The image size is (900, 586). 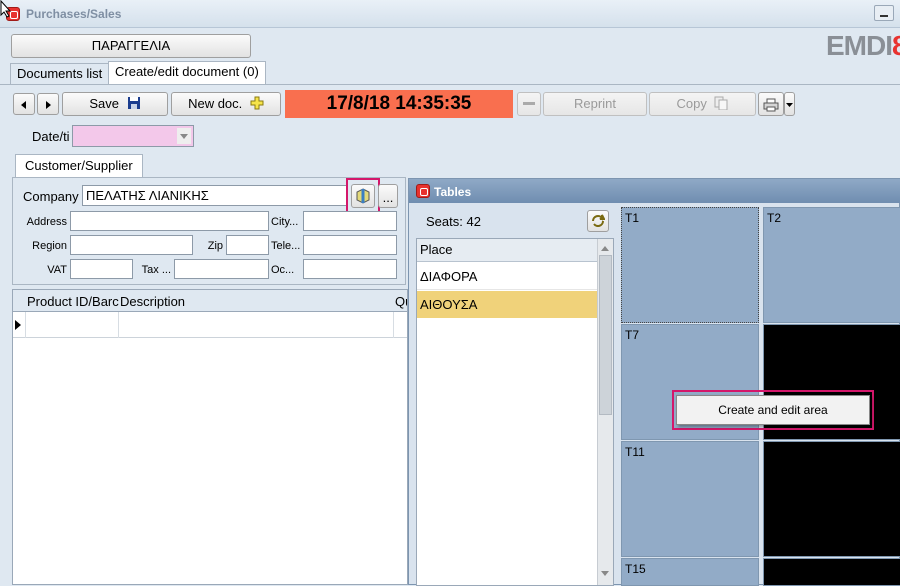 I want to click on scrollbar-thumb, so click(x=605, y=335).